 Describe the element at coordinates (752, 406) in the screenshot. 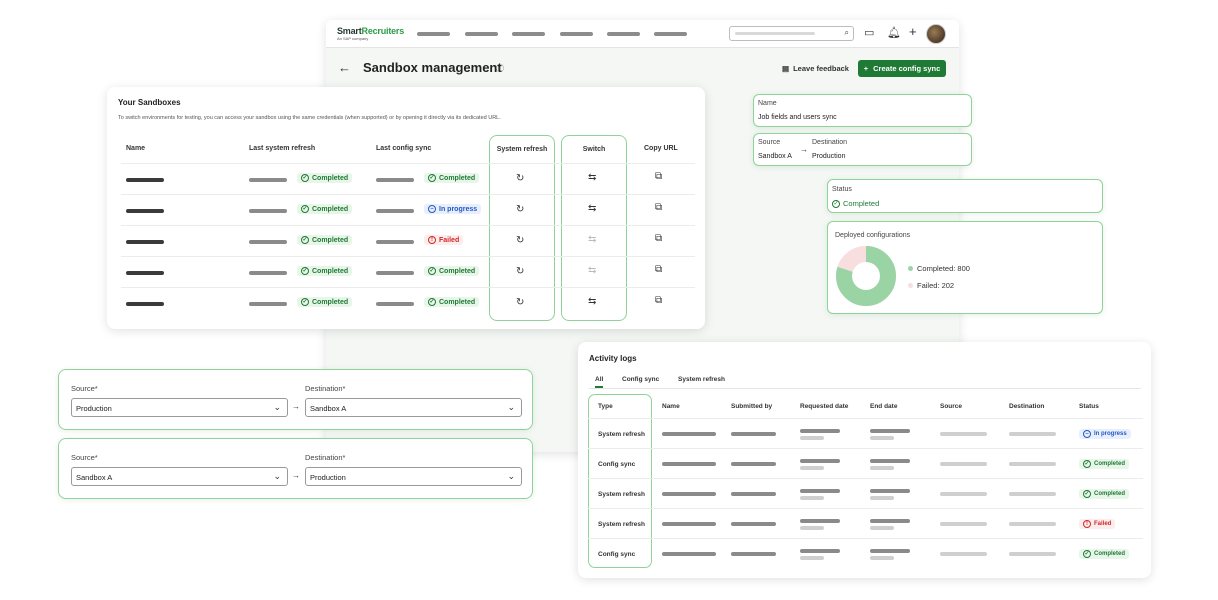

I see `col-submitted-by: Submitted by` at that location.